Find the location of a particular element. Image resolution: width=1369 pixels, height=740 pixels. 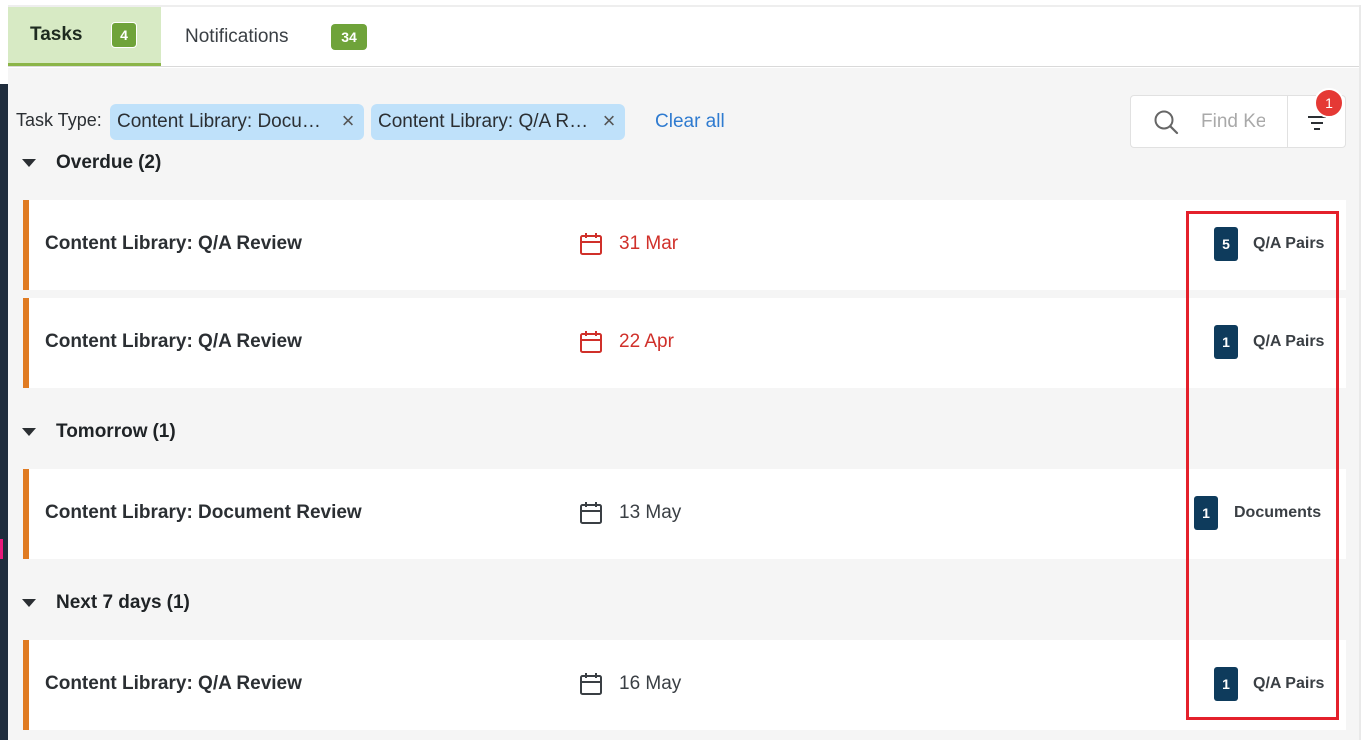

sidebar-indicator is located at coordinates (1, 549).